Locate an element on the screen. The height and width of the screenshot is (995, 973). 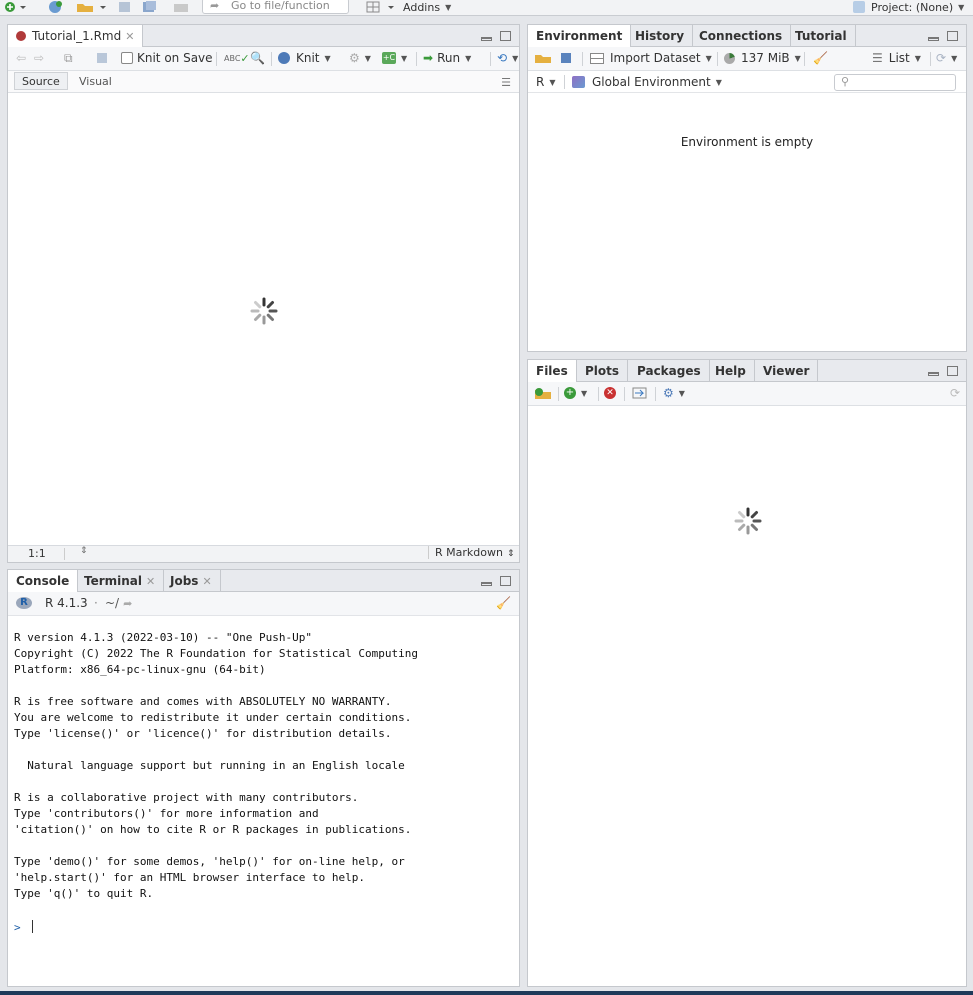
source-mode-label: Source is located at coordinates (41, 81).